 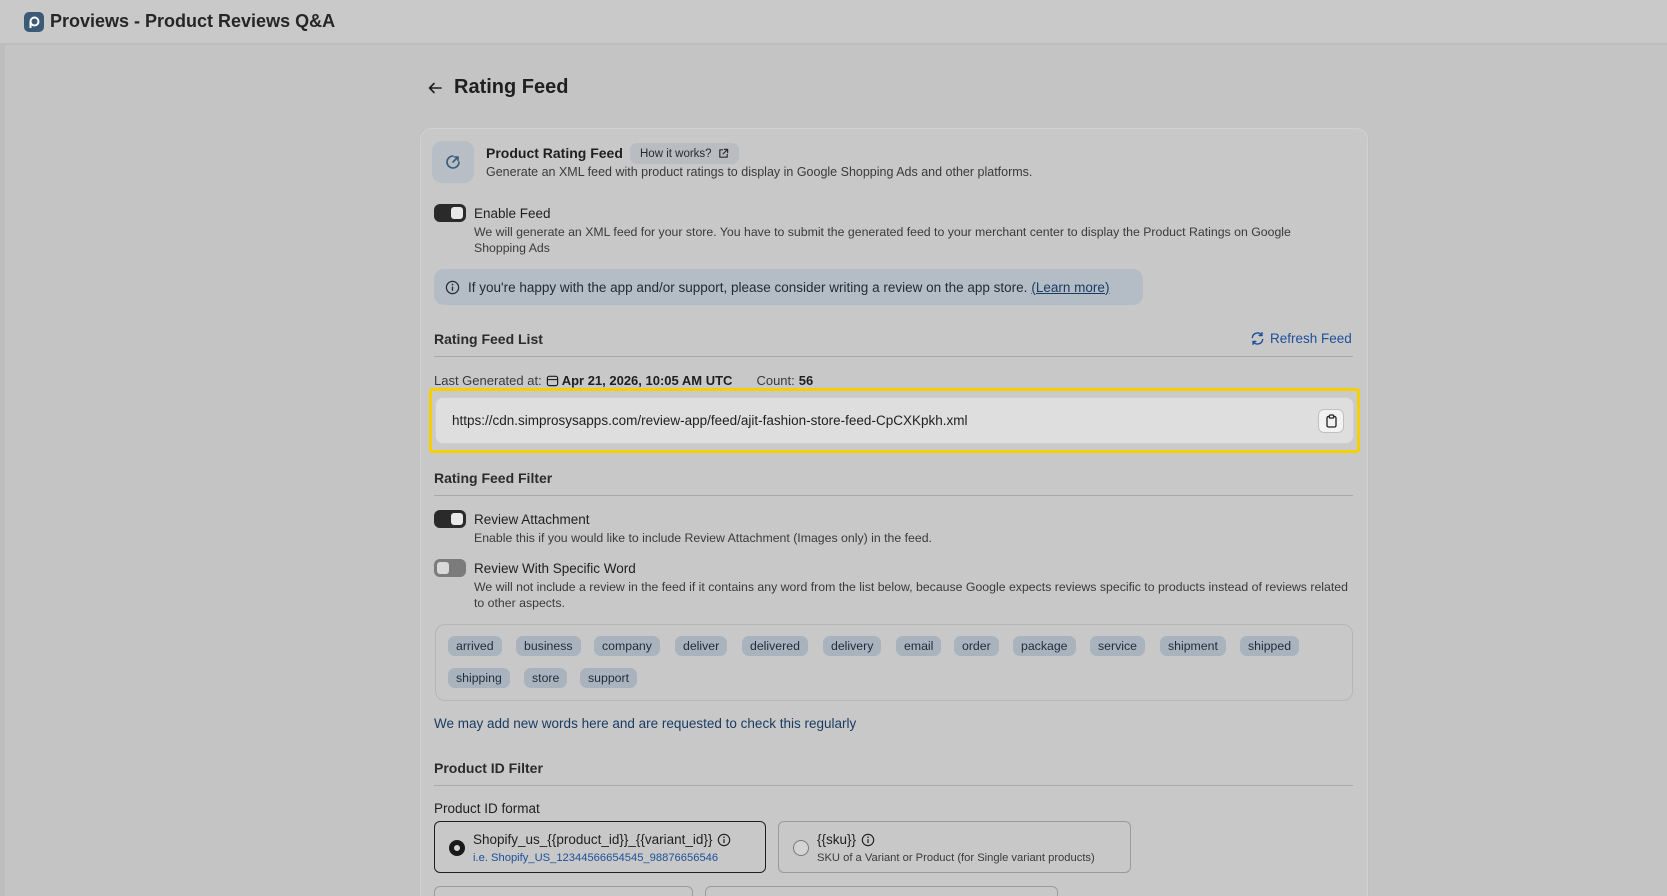 I want to click on word-tag: service, so click(x=1117, y=646).